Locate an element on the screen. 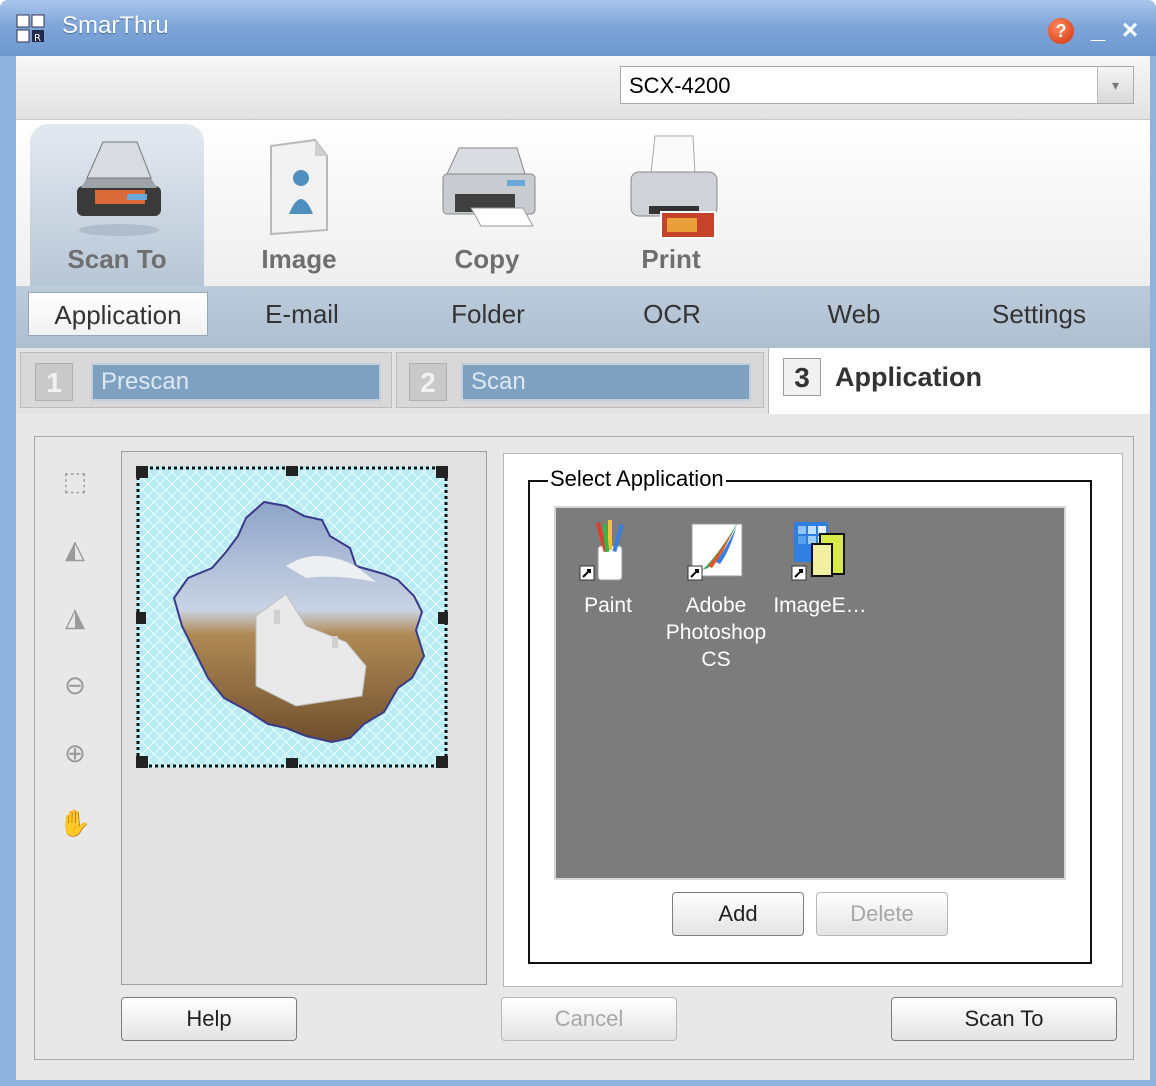  scan-button: Scan is located at coordinates (606, 382).